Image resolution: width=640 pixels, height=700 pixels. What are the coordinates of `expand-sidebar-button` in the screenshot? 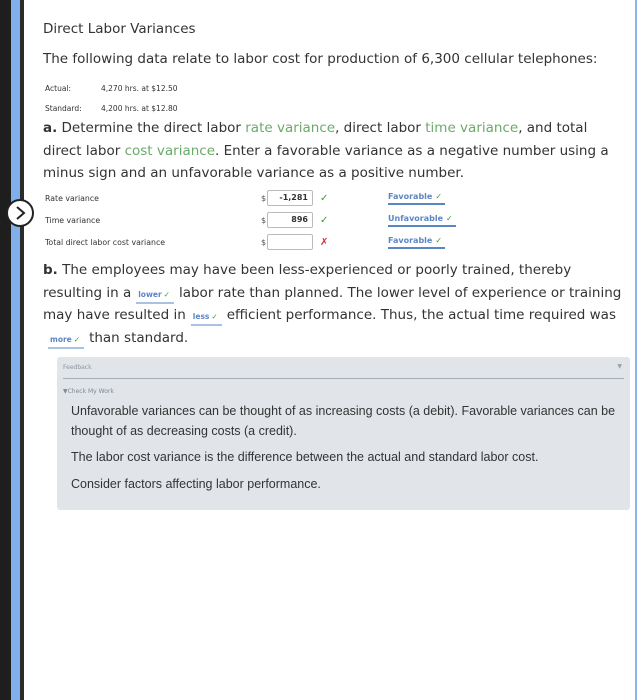 It's located at (20, 213).